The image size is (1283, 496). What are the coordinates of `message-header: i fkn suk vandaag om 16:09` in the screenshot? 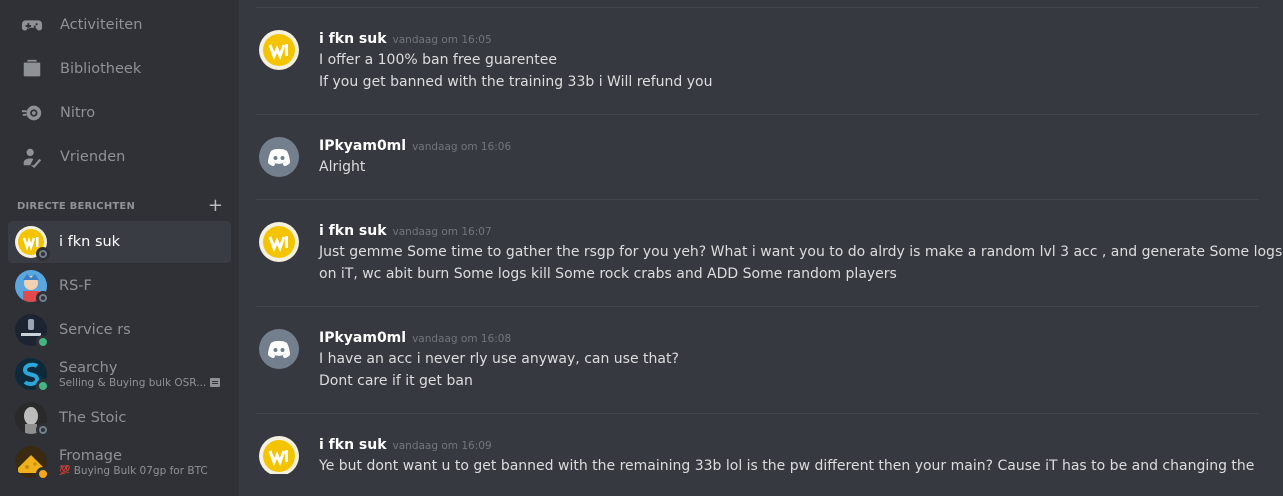 It's located at (405, 445).